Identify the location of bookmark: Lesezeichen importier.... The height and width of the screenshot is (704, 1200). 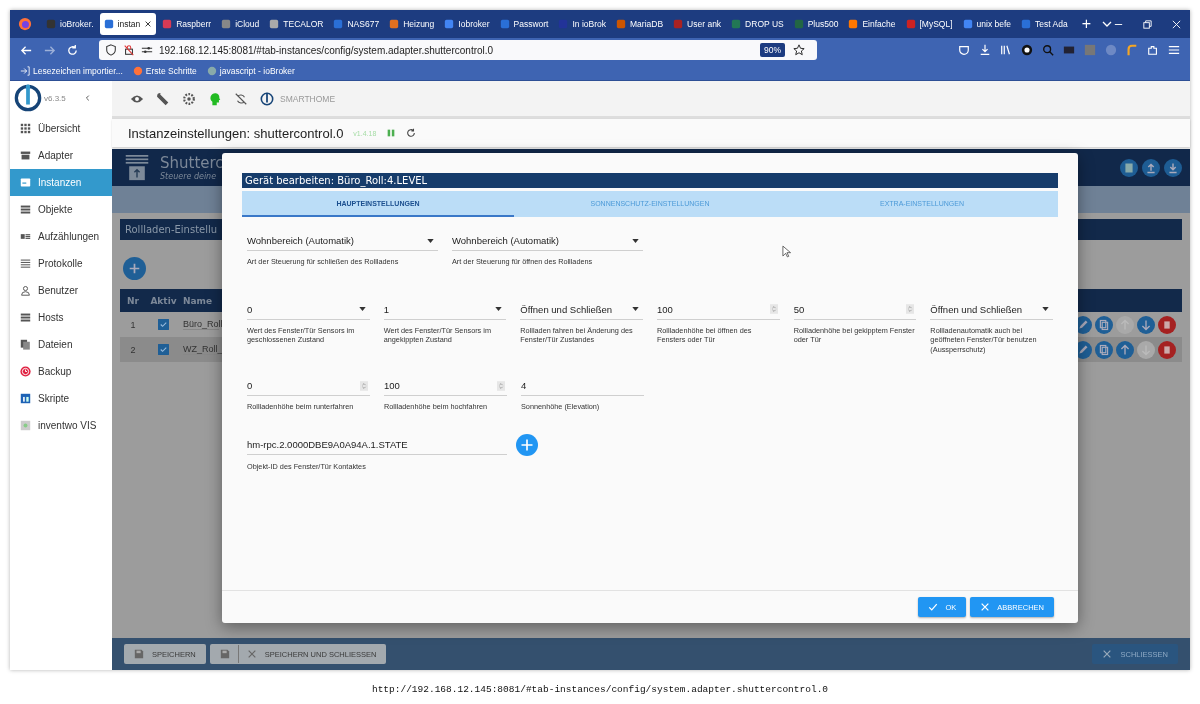
(71, 71).